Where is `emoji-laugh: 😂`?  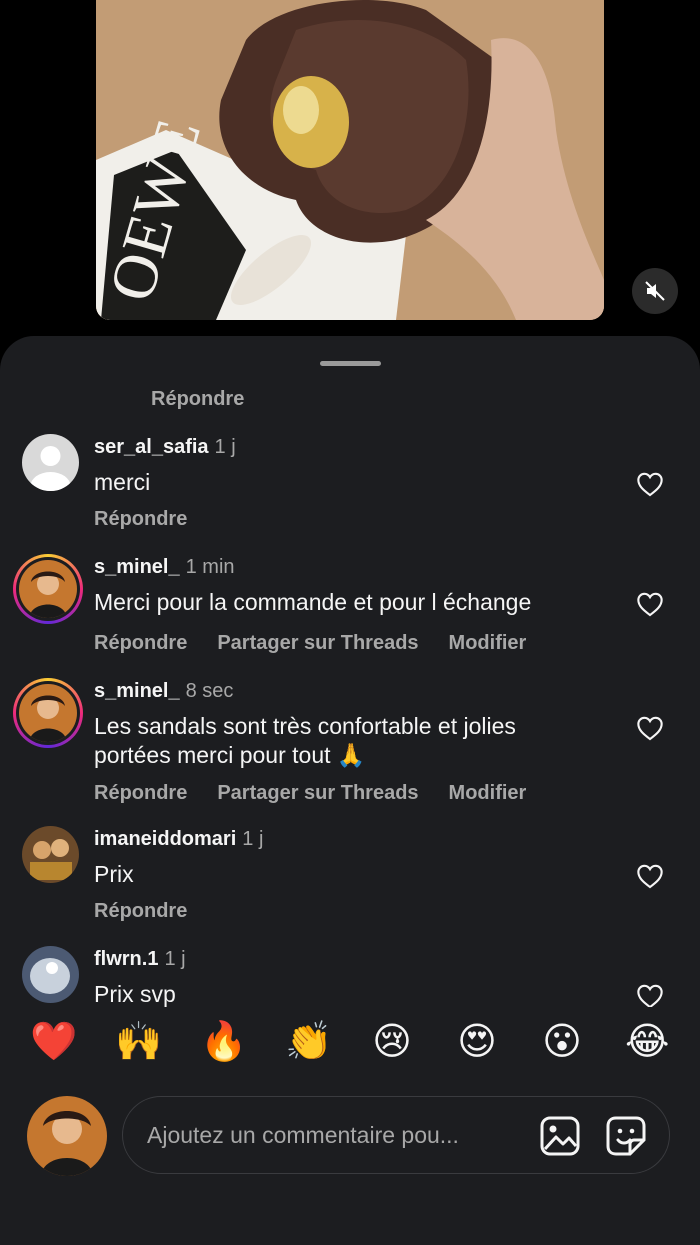
emoji-laugh: 😂 is located at coordinates (647, 1042).